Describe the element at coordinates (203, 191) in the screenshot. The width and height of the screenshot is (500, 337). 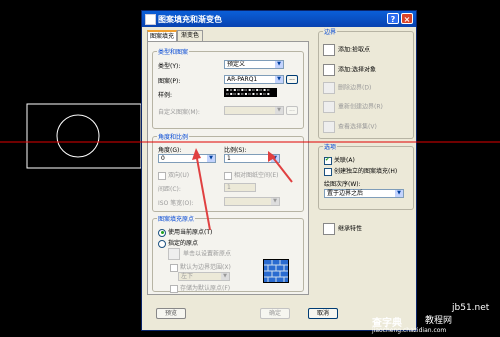
I see `annotation-arrow-angle` at that location.